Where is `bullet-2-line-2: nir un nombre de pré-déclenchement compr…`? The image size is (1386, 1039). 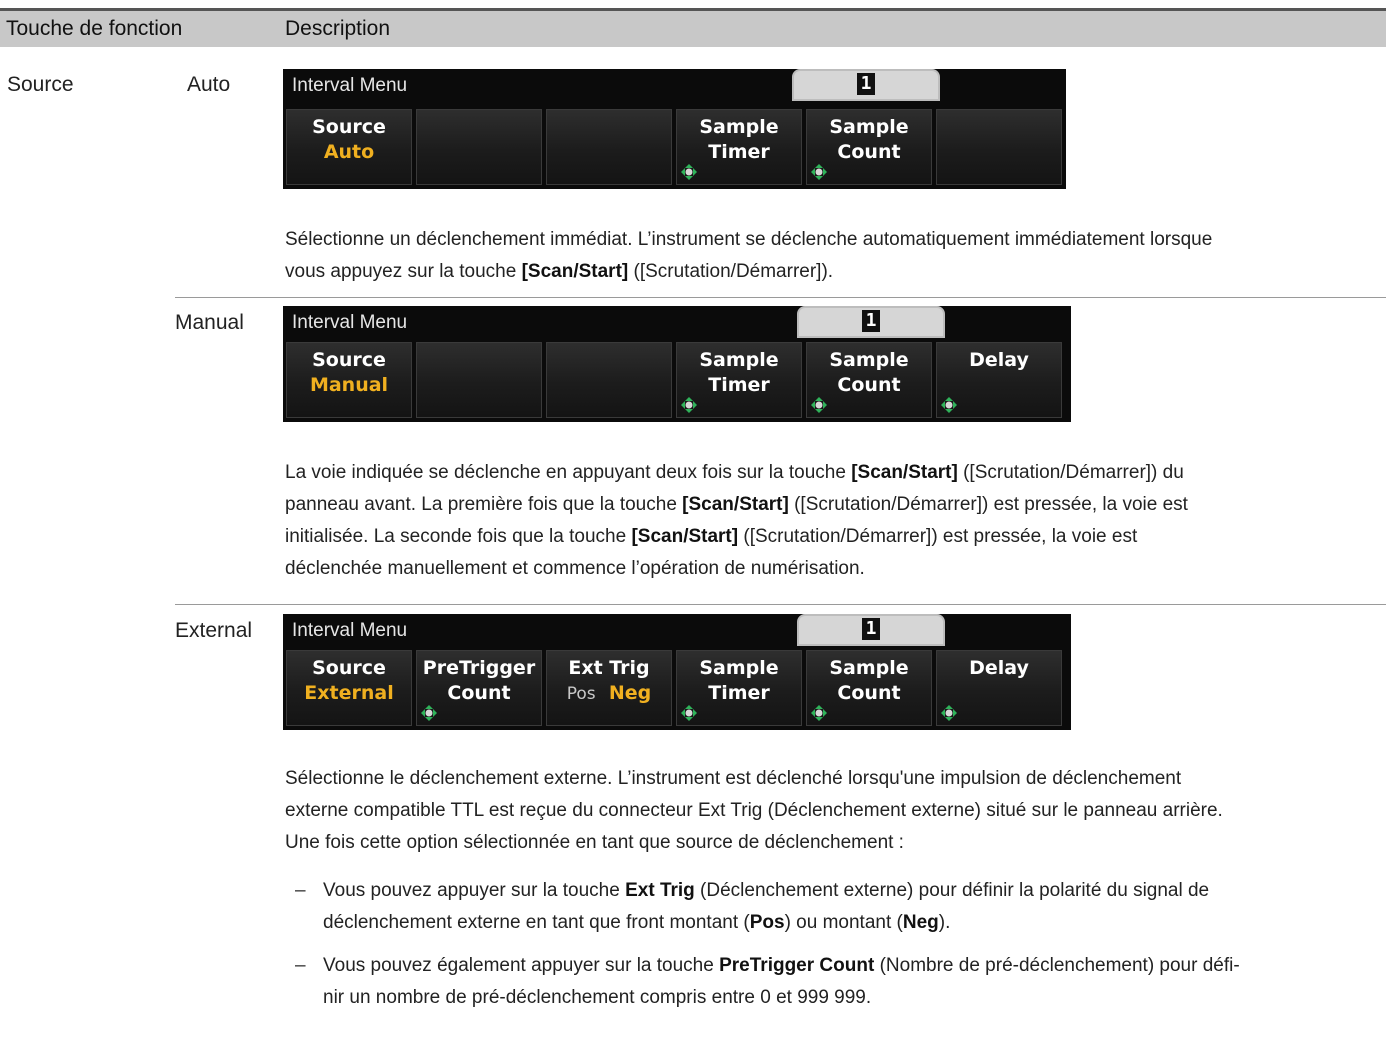 bullet-2-line-2: nir un nombre de pré-déclenchement compr… is located at coordinates (597, 997).